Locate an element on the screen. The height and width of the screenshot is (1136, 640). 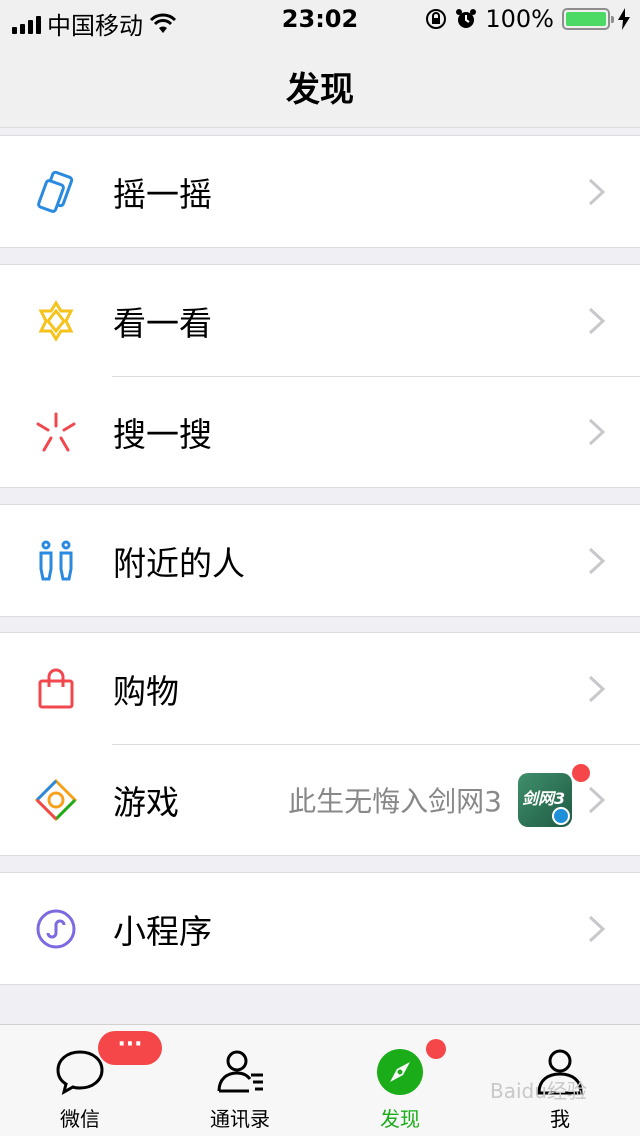
cell-people-nearby: 附近的人 is located at coordinates (320, 560).